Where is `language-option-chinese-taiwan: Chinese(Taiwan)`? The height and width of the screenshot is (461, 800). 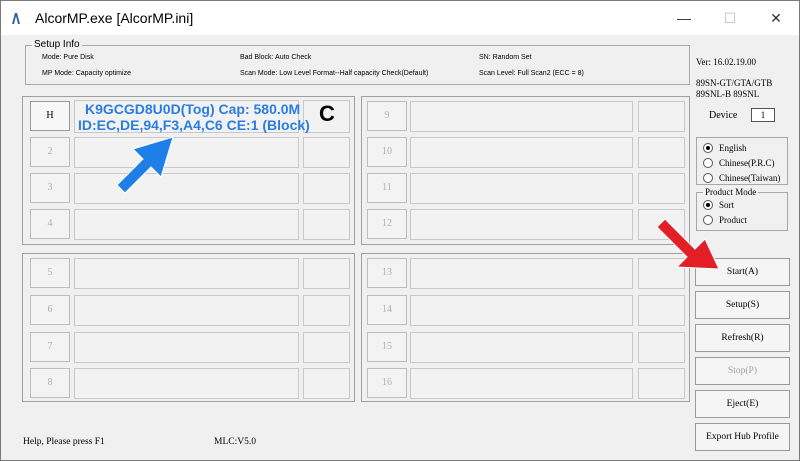
language-option-chinese-taiwan: Chinese(Taiwan) is located at coordinates (742, 179).